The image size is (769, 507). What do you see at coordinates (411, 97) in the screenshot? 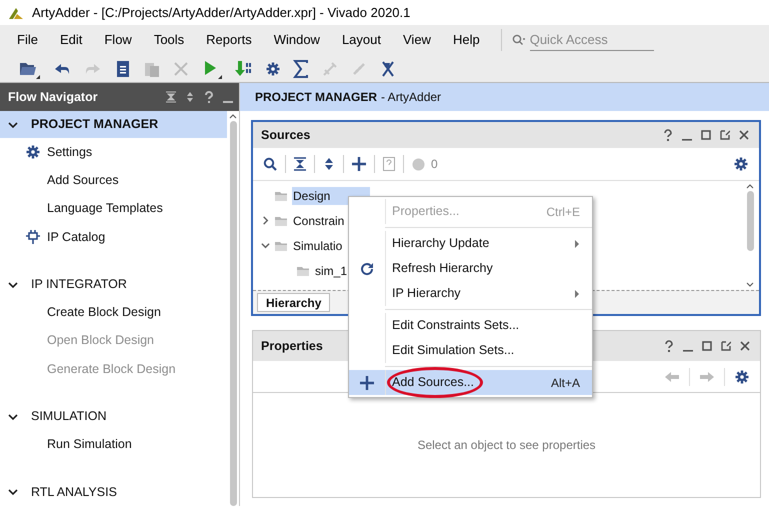
I see `header-subtitle: - ArtyAdder` at bounding box center [411, 97].